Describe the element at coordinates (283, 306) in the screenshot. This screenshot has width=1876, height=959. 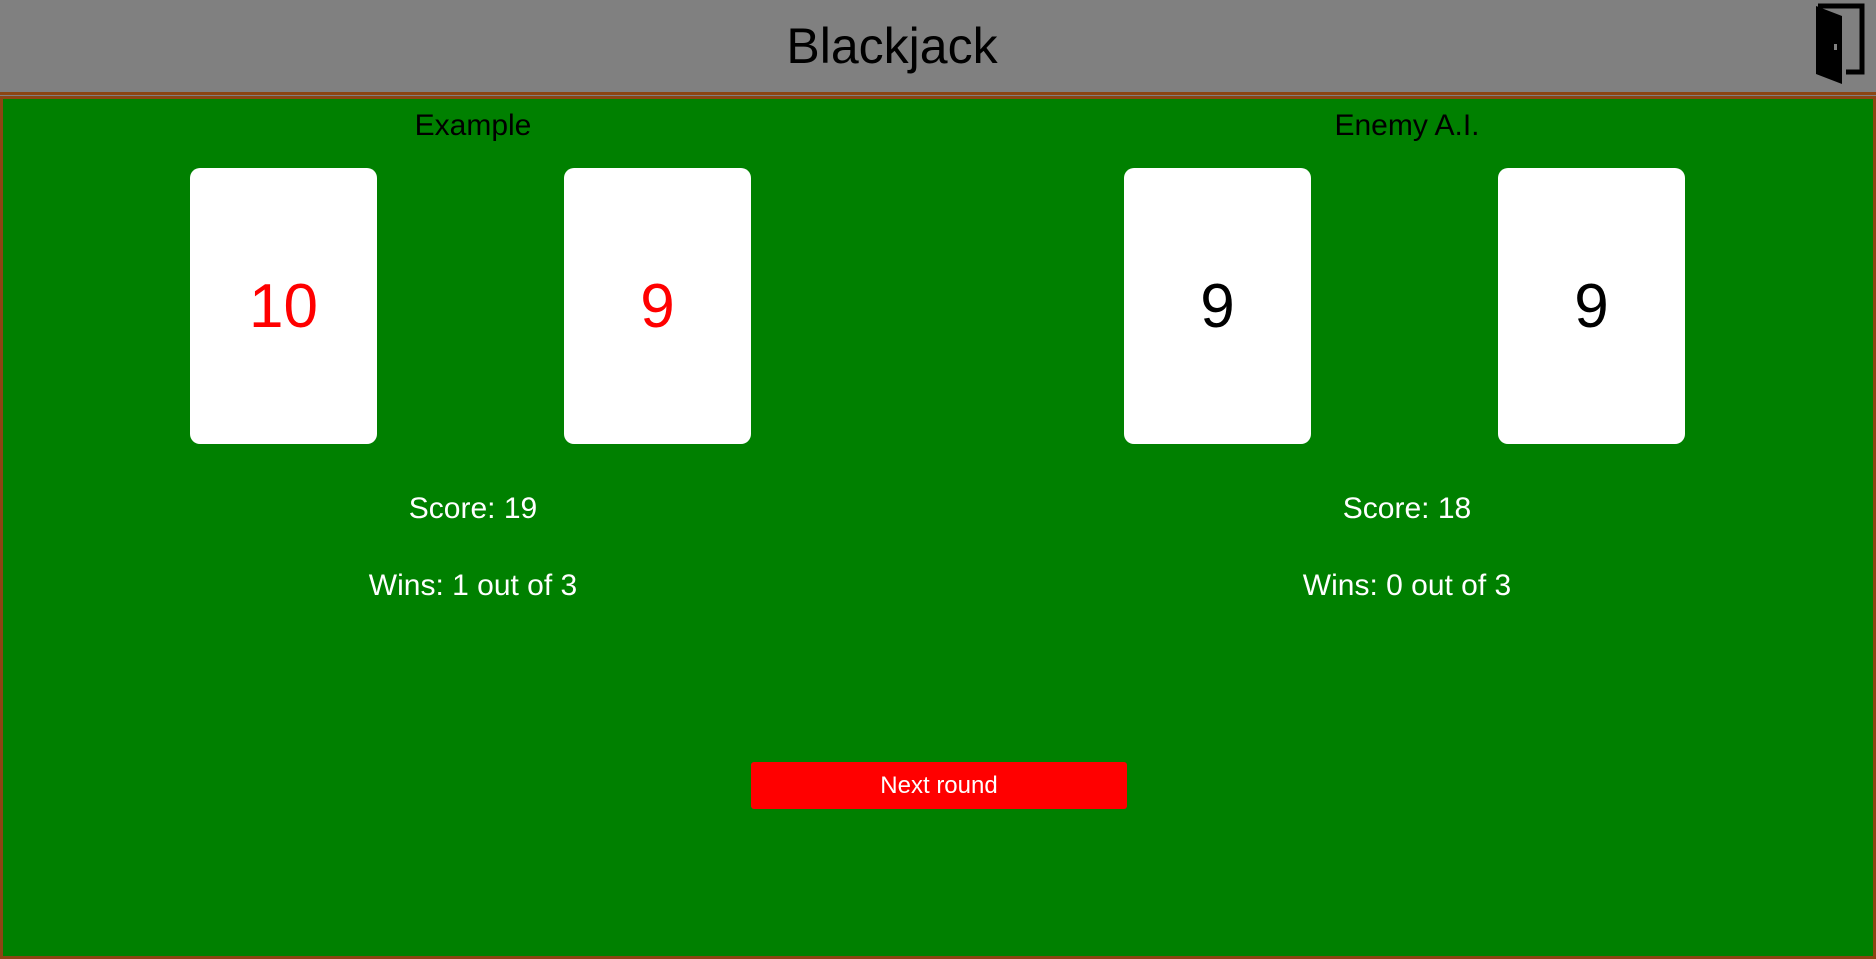
I see `player-card: 10` at that location.